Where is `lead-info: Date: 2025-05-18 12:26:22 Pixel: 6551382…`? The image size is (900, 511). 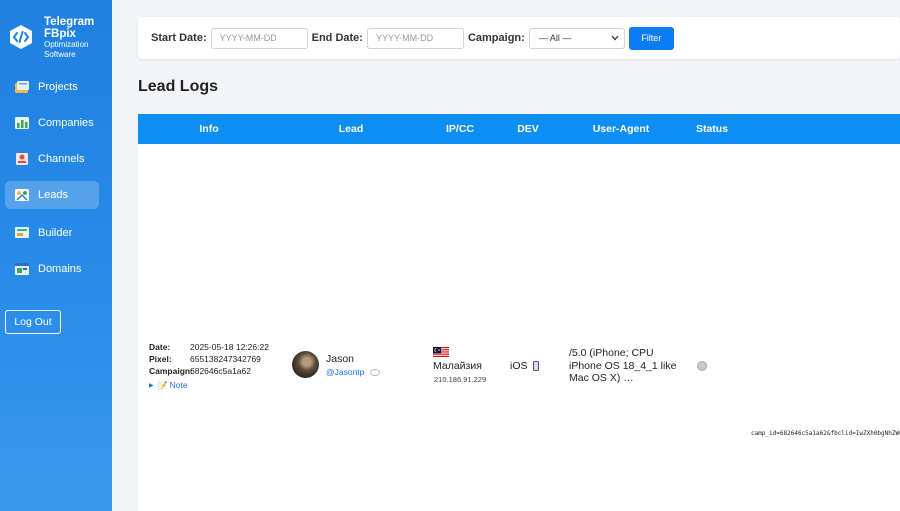
lead-info: Date: 2025-05-18 12:26:22 Pixel: 6551382… is located at coordinates (209, 366).